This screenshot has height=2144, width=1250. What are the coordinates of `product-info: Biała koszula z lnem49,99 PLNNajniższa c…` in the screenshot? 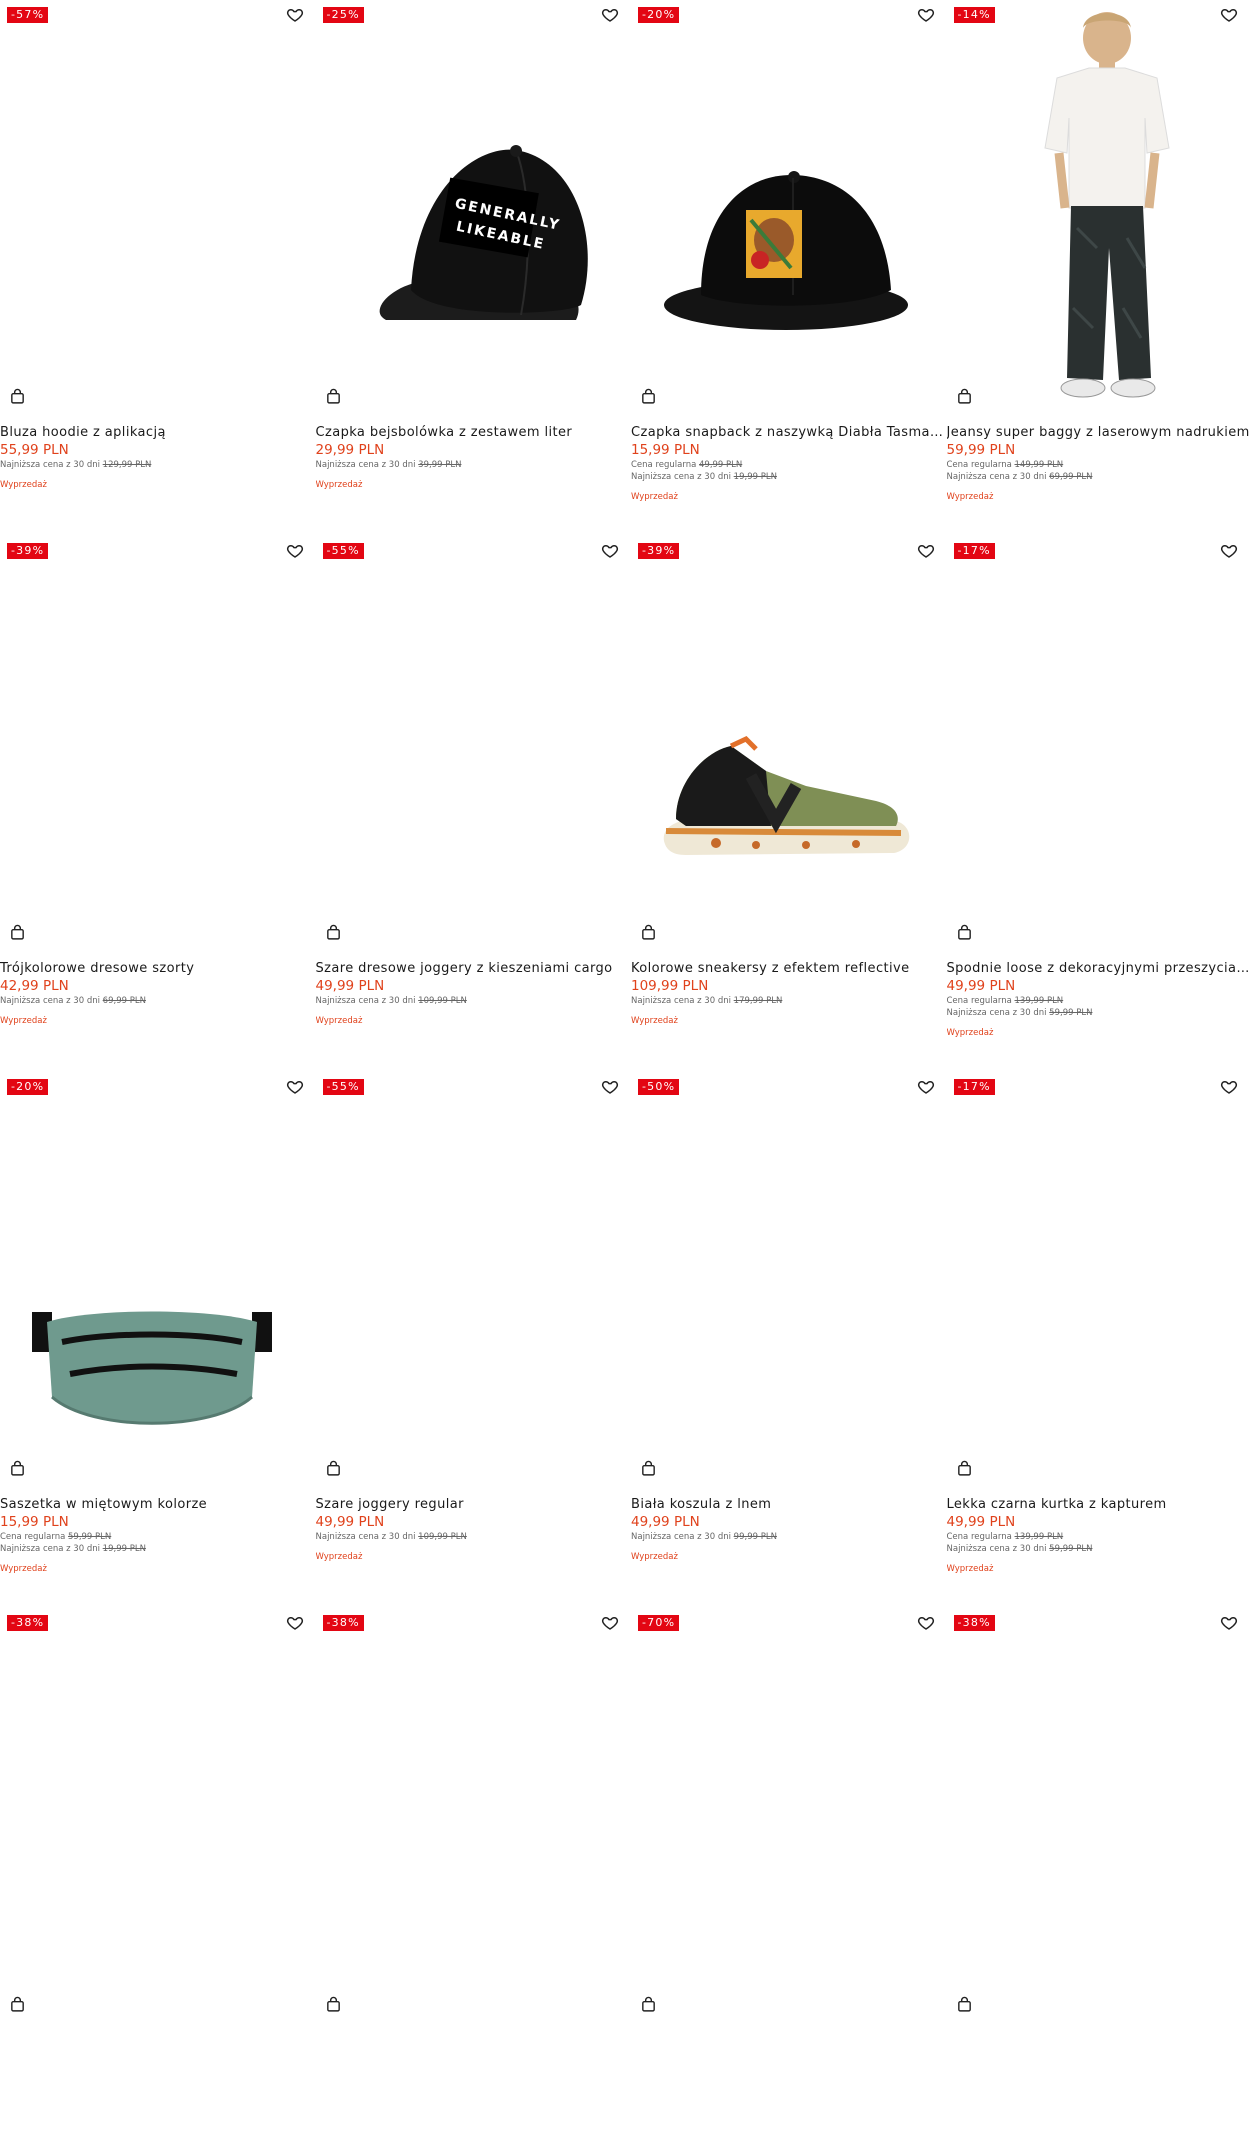 It's located at (789, 1529).